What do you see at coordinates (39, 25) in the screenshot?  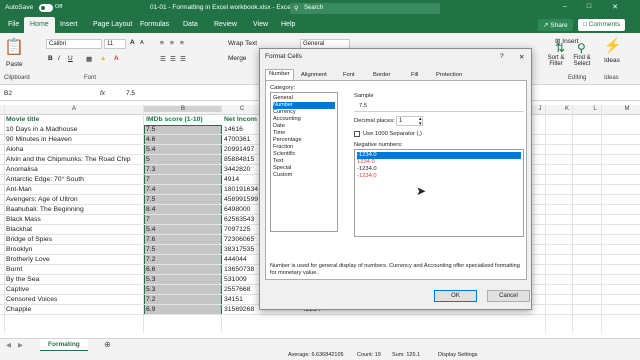 I see `tab-home: Home` at bounding box center [39, 25].